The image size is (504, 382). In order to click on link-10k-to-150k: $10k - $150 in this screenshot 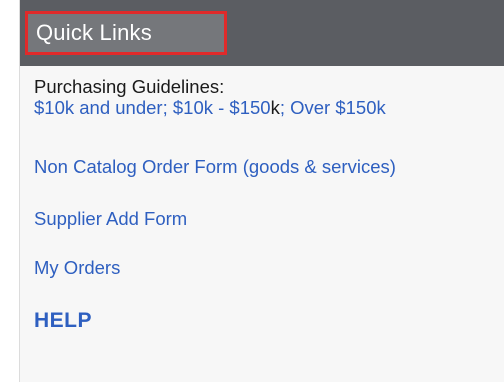, I will do `click(222, 107)`.